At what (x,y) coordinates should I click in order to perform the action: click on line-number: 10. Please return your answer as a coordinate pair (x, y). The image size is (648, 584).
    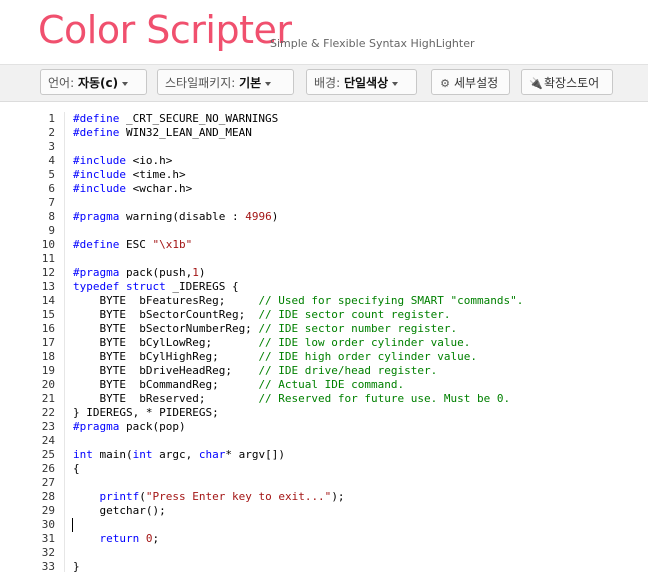
    Looking at the image, I should click on (48, 244).